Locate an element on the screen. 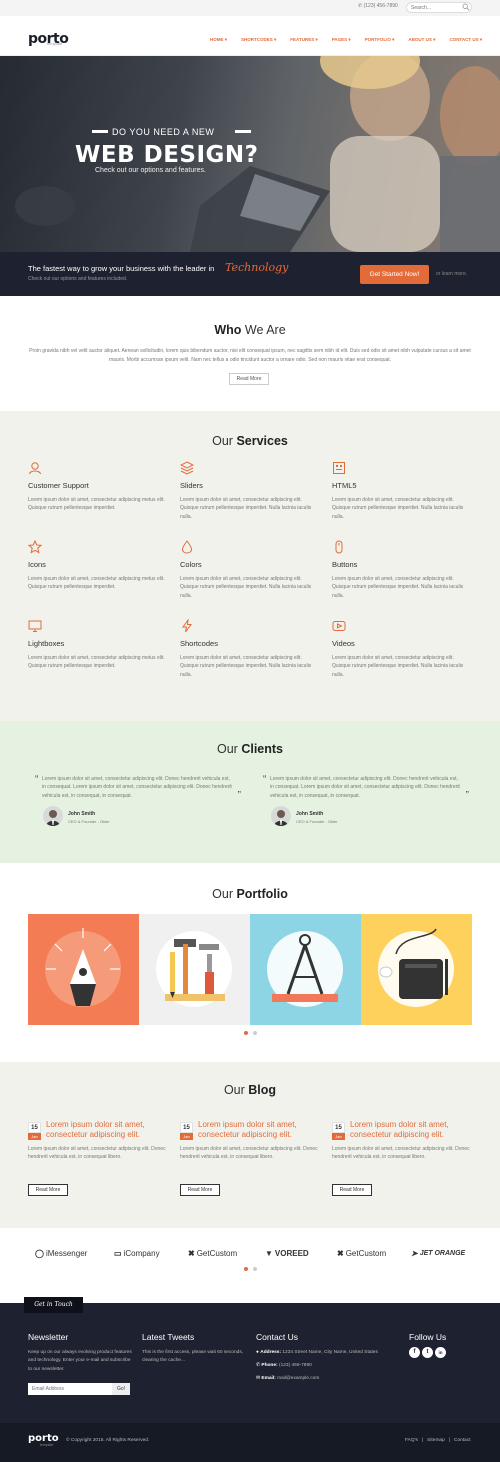 This screenshot has width=500, height=1462. nav-shortcodes: SHORTCODES ▾ is located at coordinates (258, 40).